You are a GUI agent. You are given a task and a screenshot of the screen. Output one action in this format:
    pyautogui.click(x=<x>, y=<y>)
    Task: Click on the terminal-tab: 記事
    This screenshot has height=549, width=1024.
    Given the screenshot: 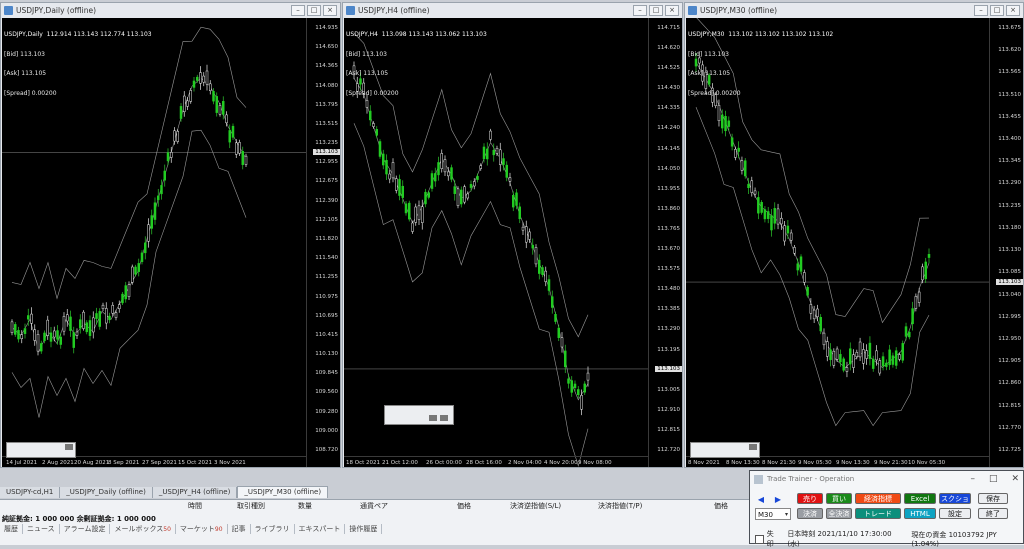 What is the action you would take?
    pyautogui.click(x=239, y=529)
    